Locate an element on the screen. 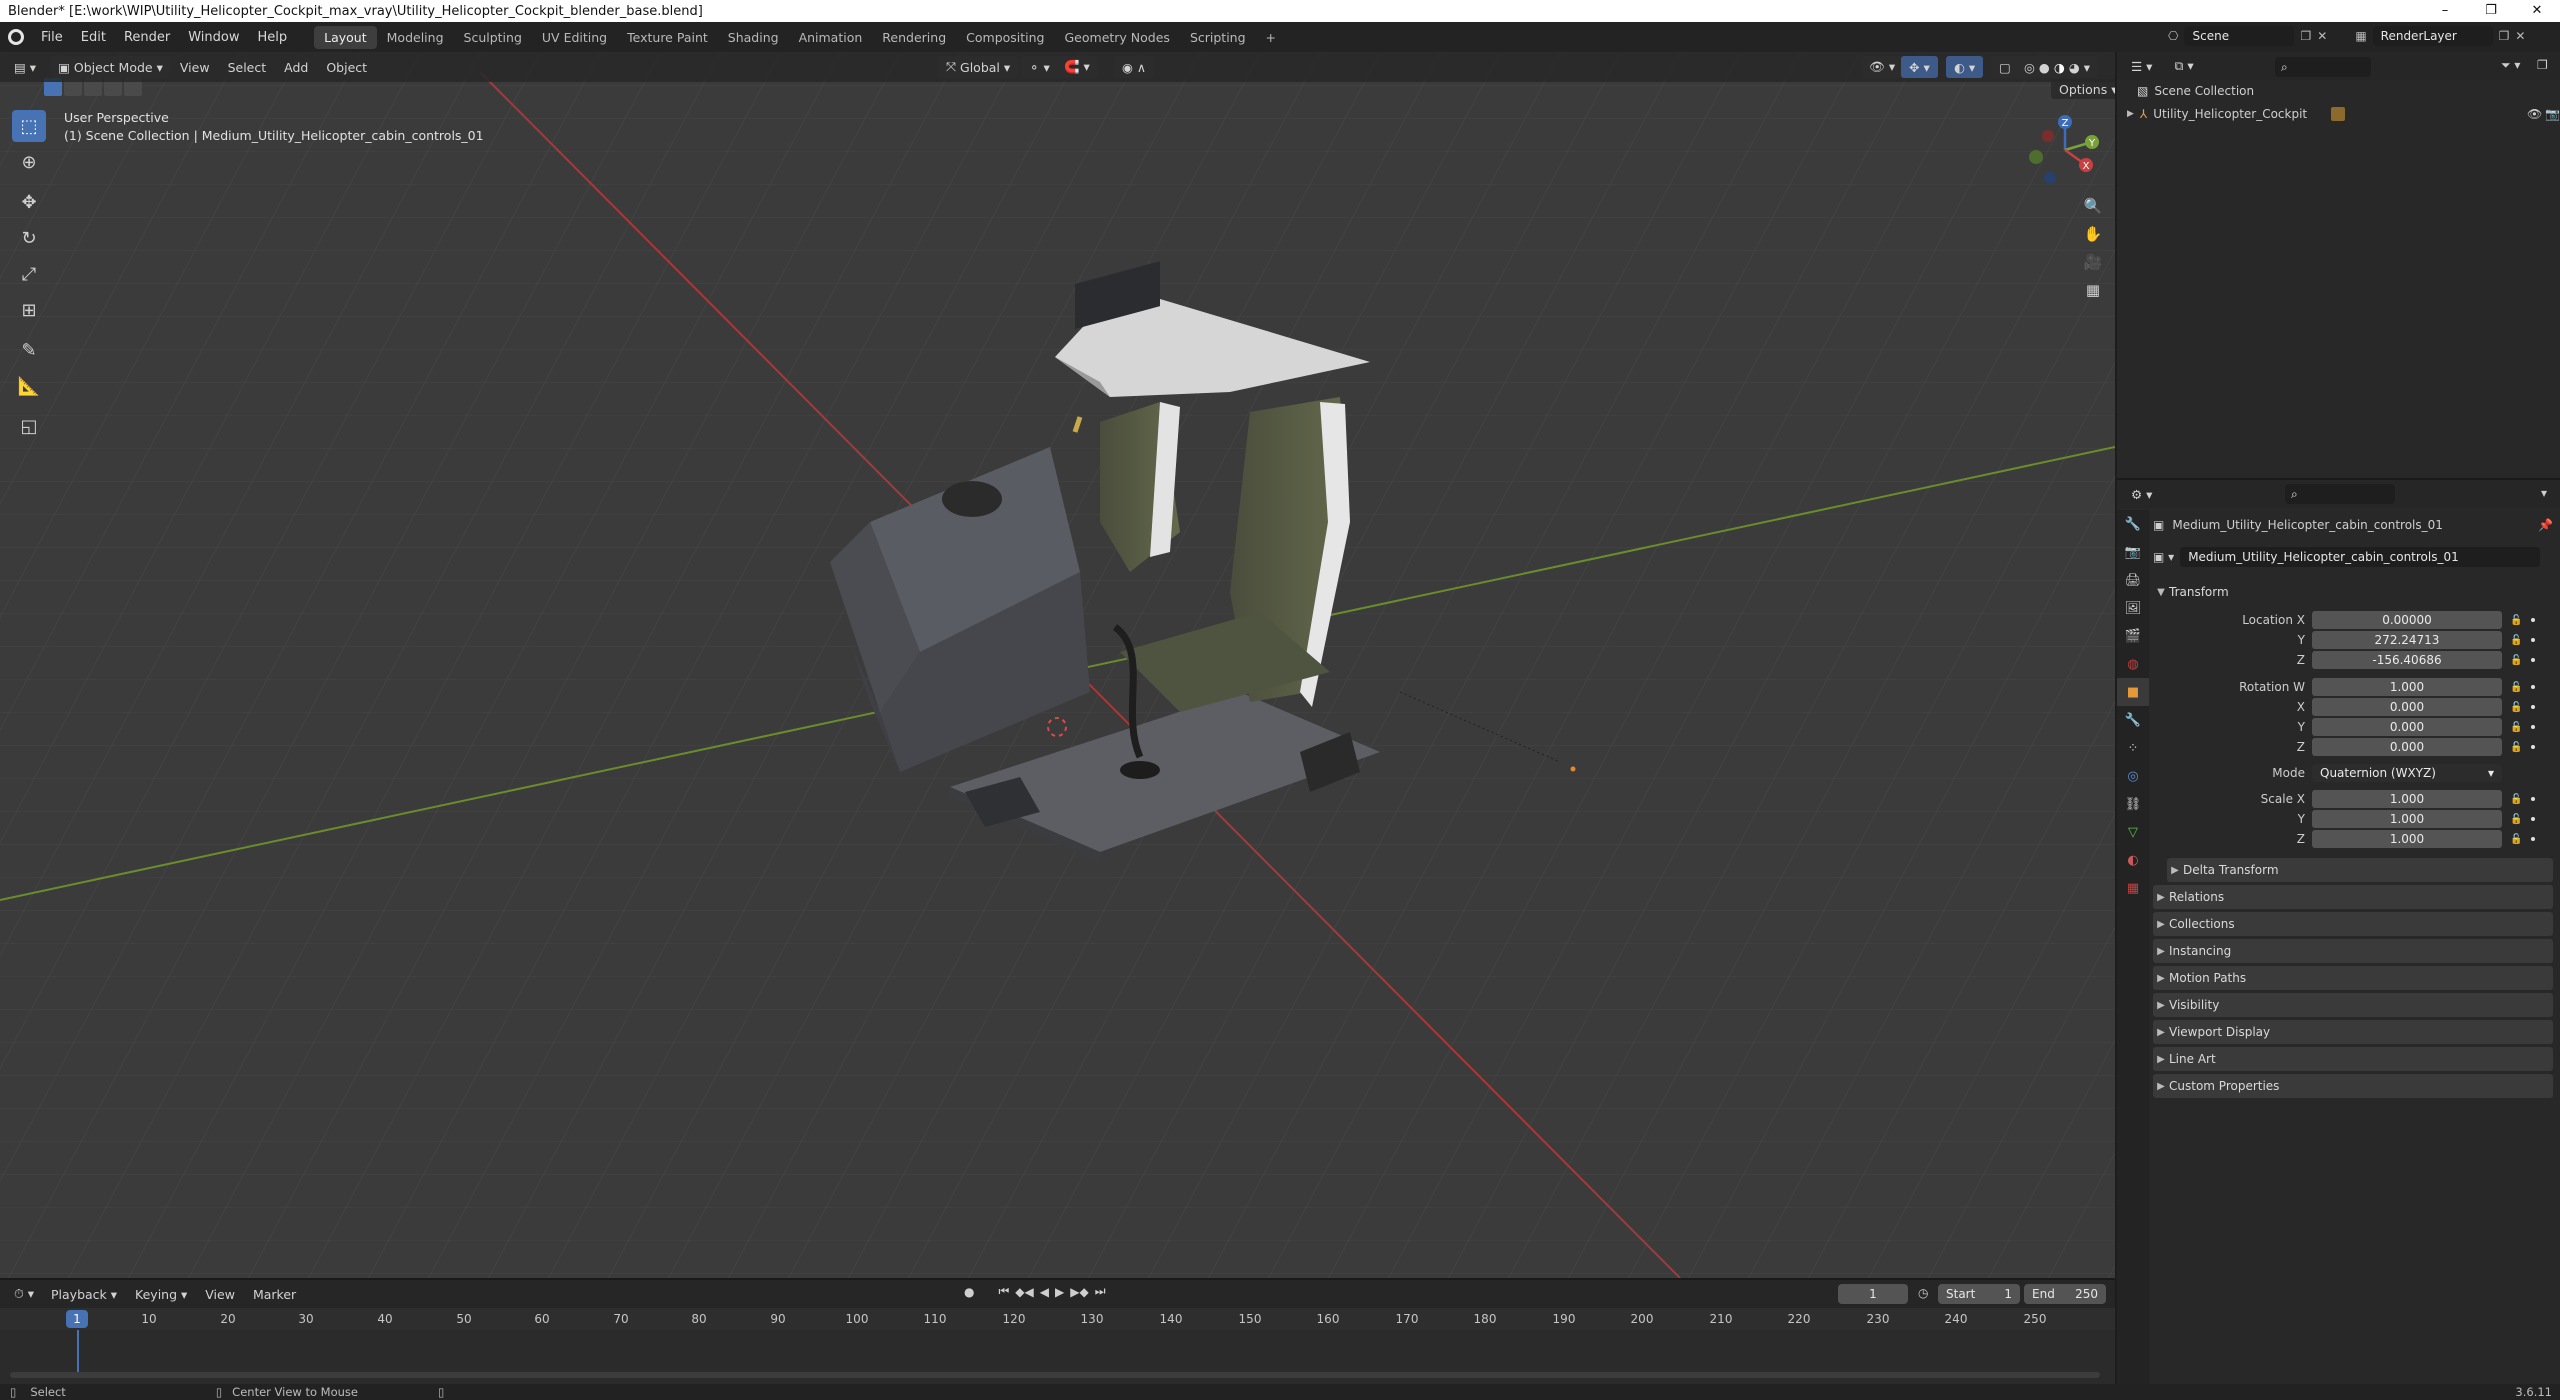 Image resolution: width=2560 pixels, height=1400 pixels. measure-tool-icon: 📐 is located at coordinates (29, 386).